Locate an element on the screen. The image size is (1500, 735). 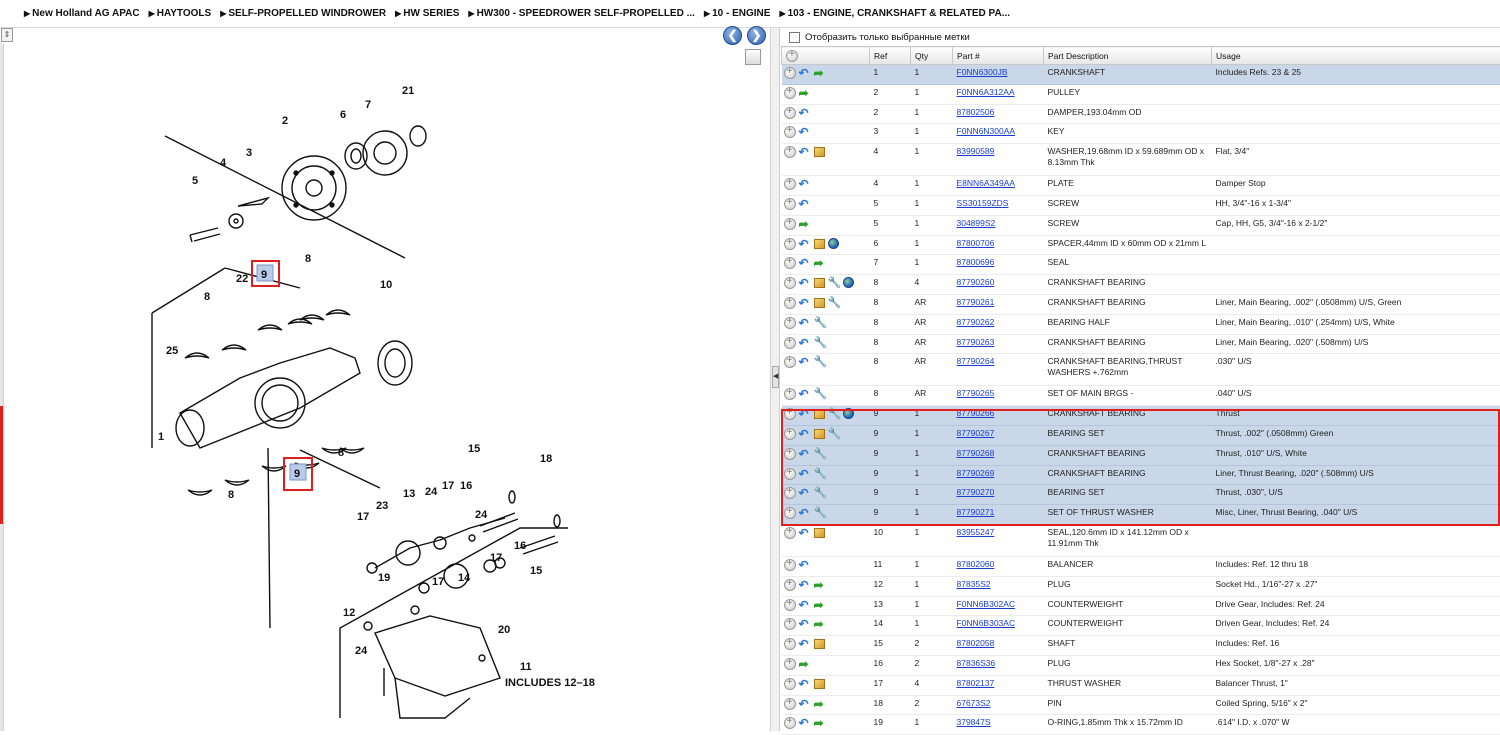
part-number-link: F0NN6N300AA is located at coordinates (986, 131).